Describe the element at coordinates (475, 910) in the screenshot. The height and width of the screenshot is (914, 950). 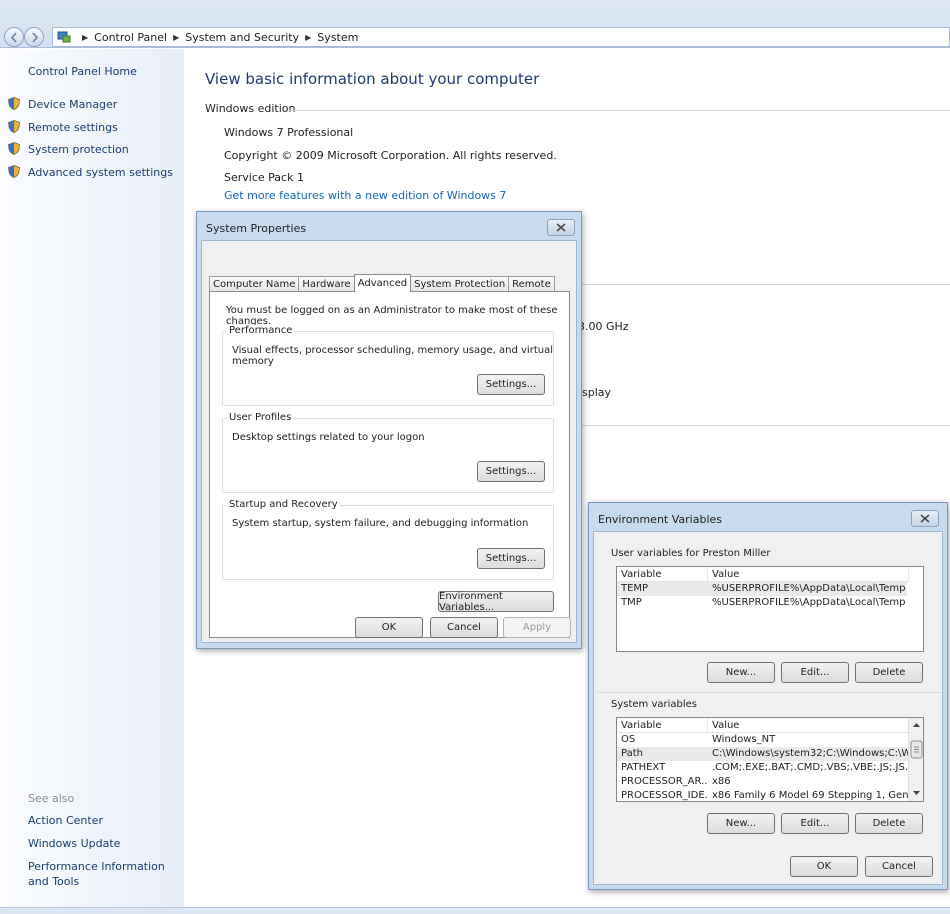
I see `window-bottom-border` at that location.